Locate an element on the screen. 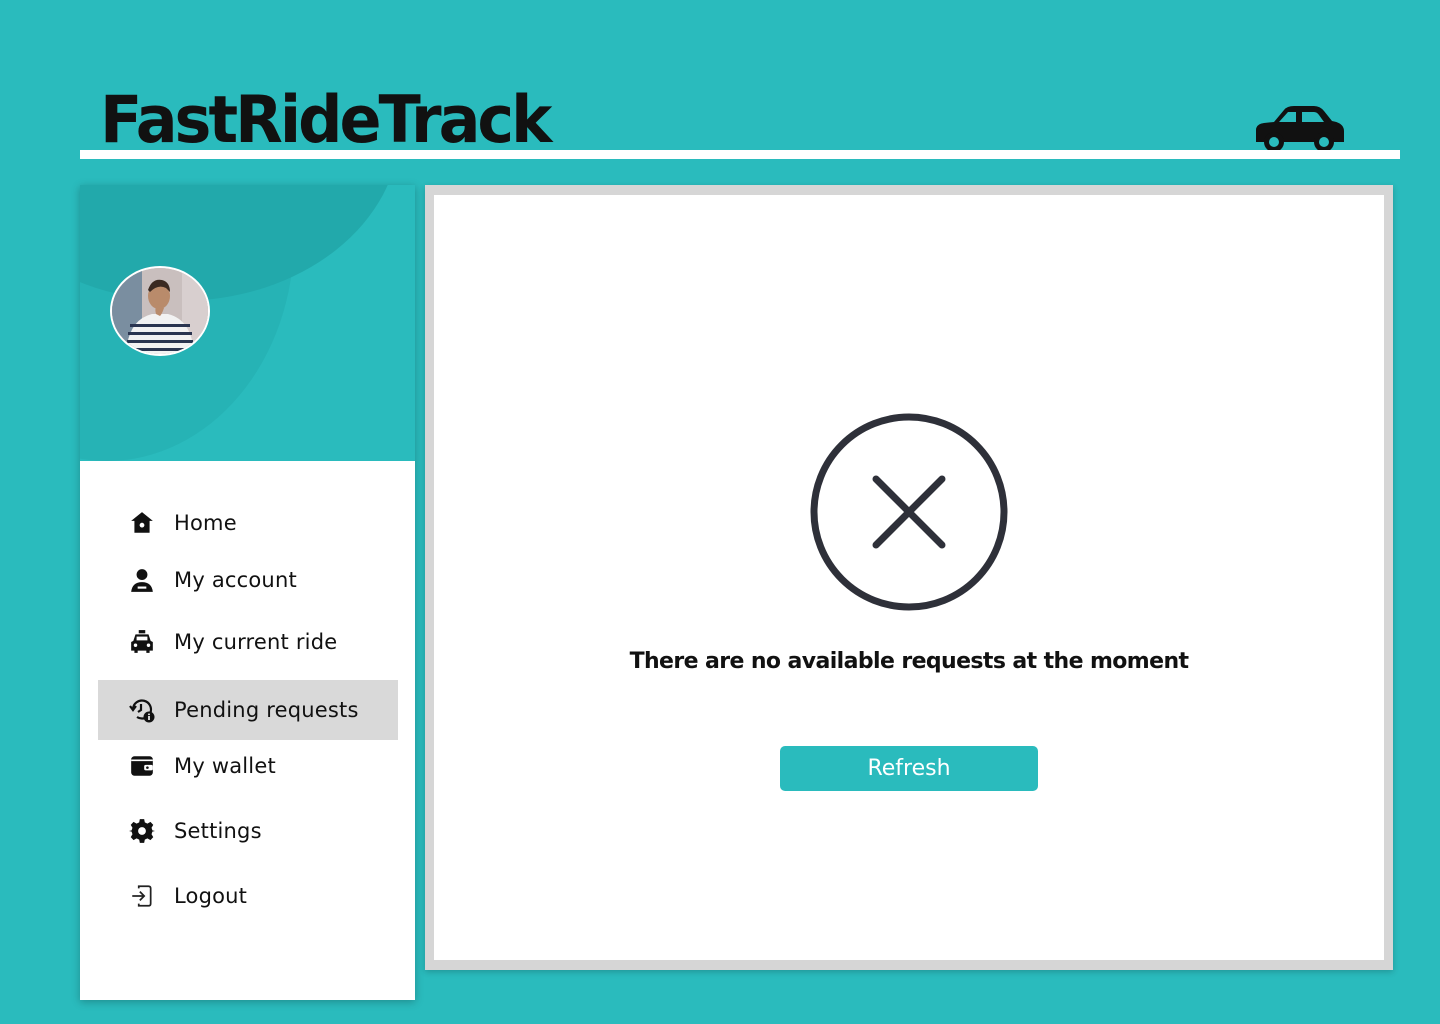 This screenshot has width=1440, height=1024. sidebar-item-label: Logout is located at coordinates (211, 896).